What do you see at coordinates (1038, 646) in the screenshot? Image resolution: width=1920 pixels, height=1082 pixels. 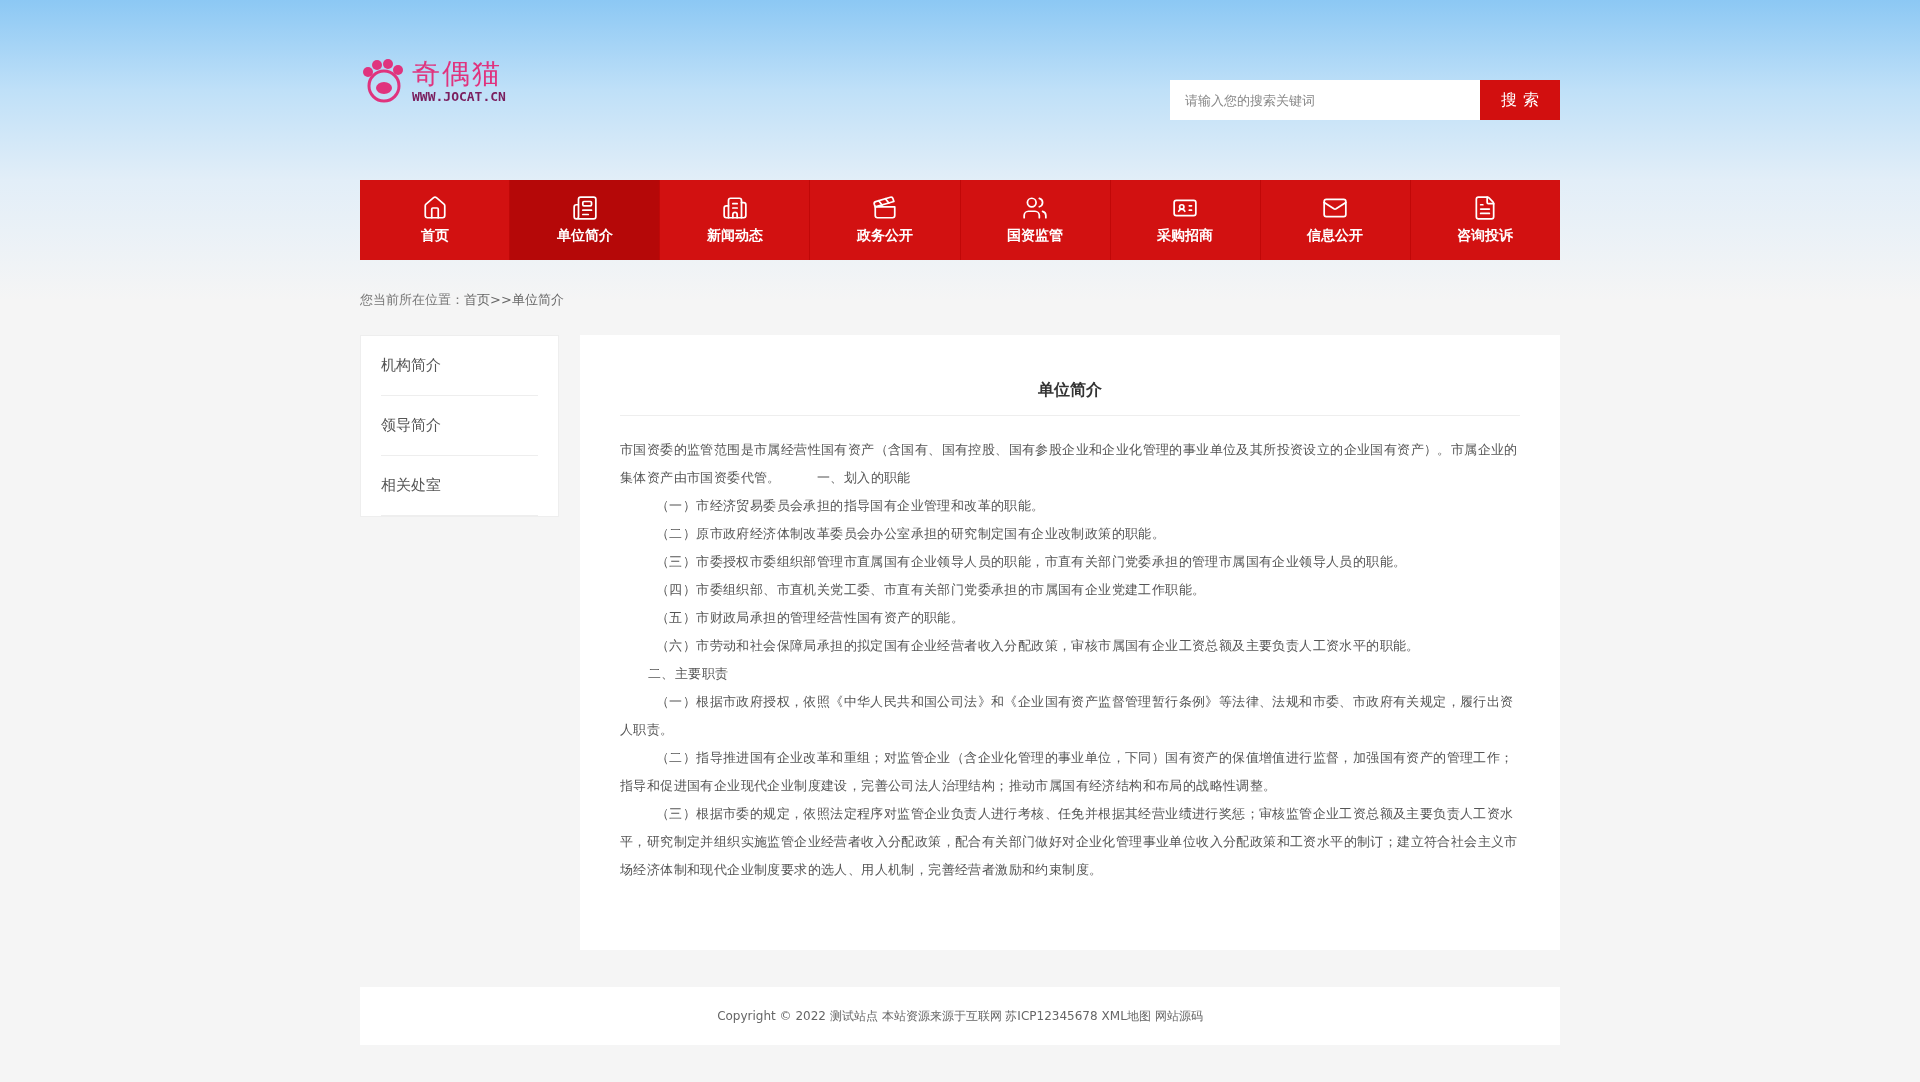 I see `article-paragraph: （六）市劳动和社会保障局承担的拟定国有企业经营者收入分配政策，审核市属国有企业工资总额及主要负责人工资水平的职能。` at bounding box center [1038, 646].